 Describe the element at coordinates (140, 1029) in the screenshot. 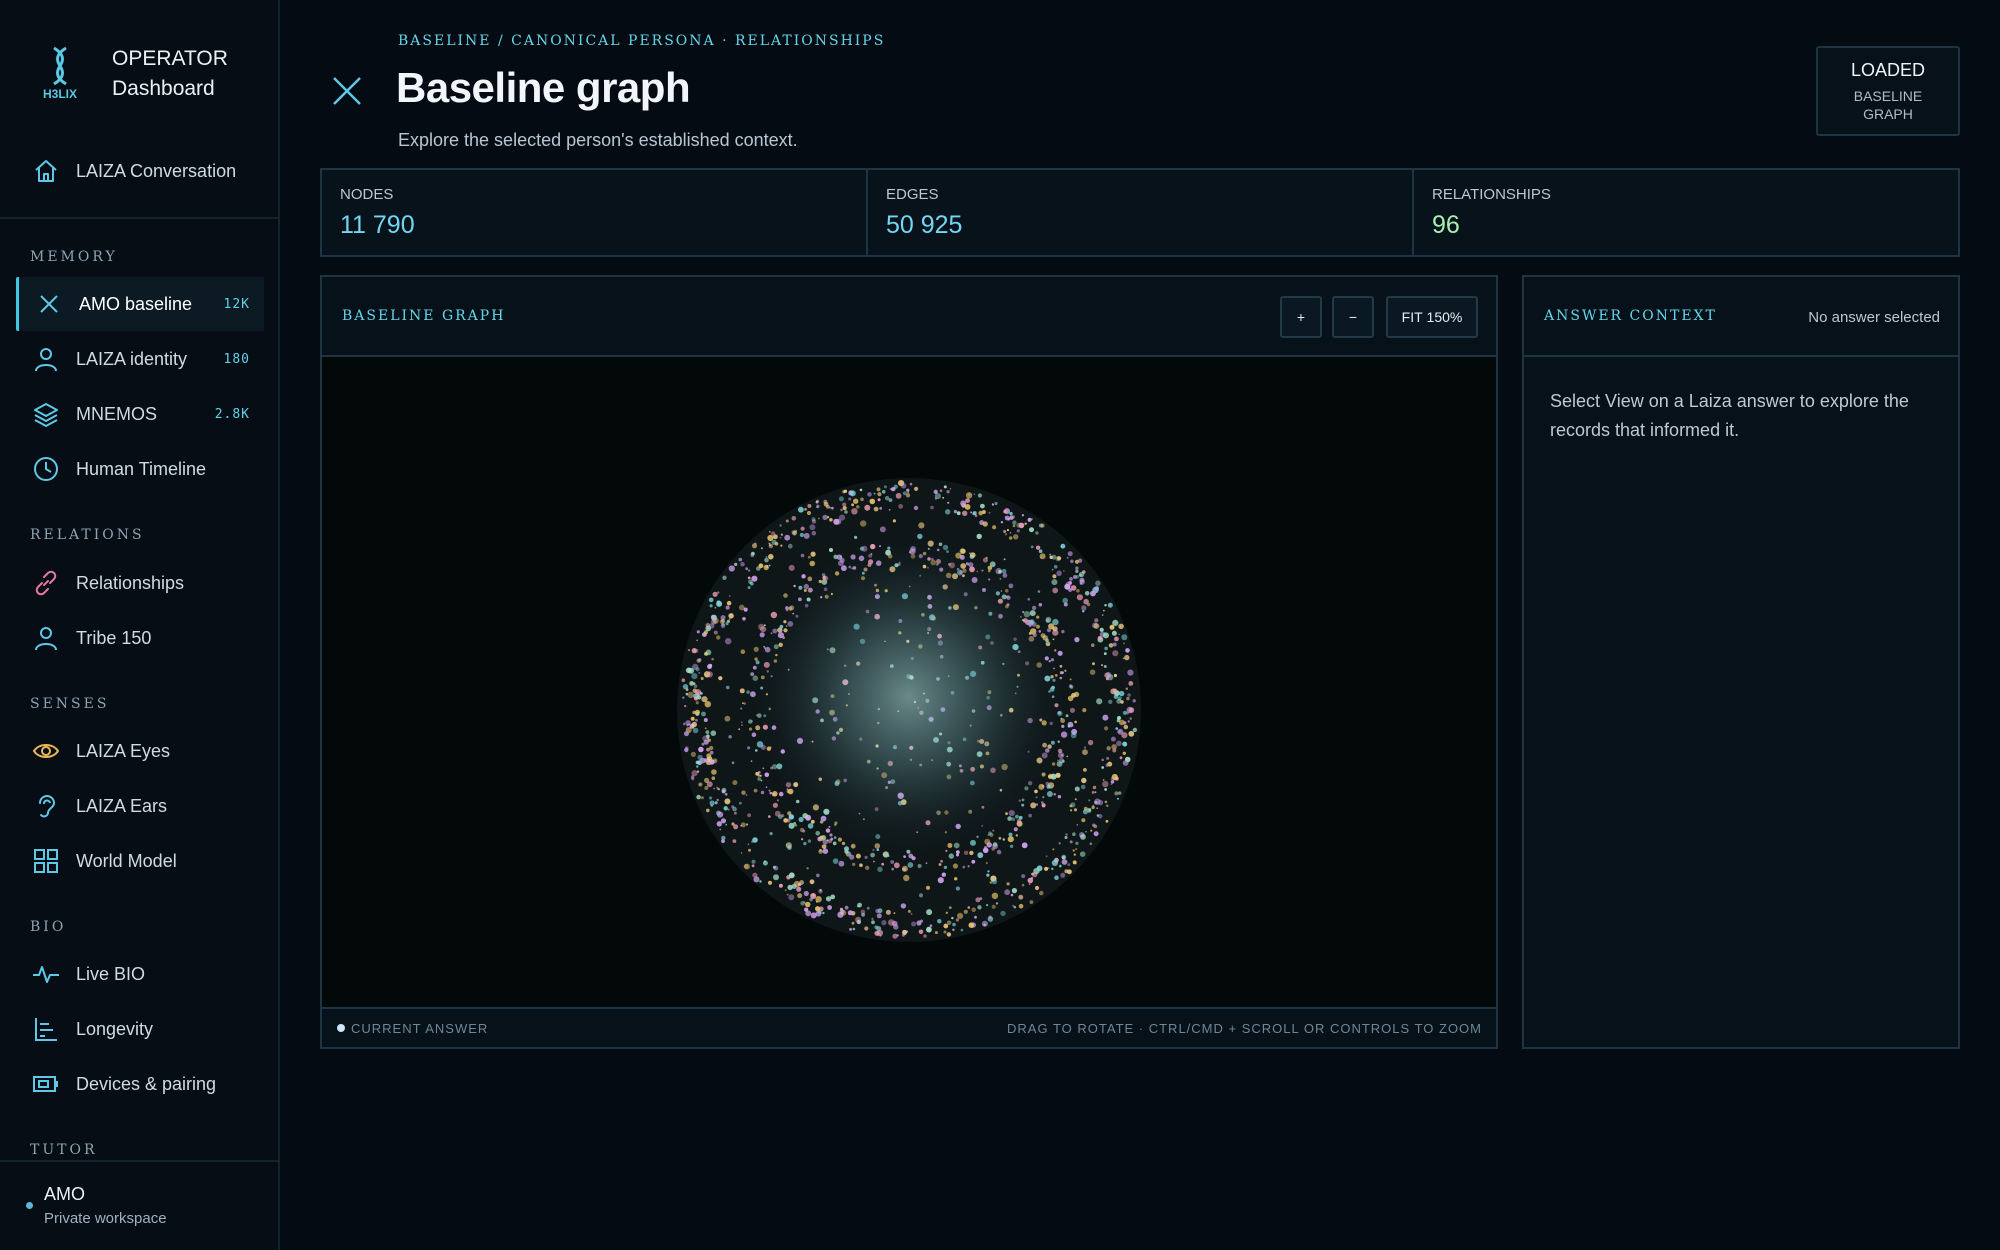

I see `sidebar-item-longevity: Longevity` at that location.